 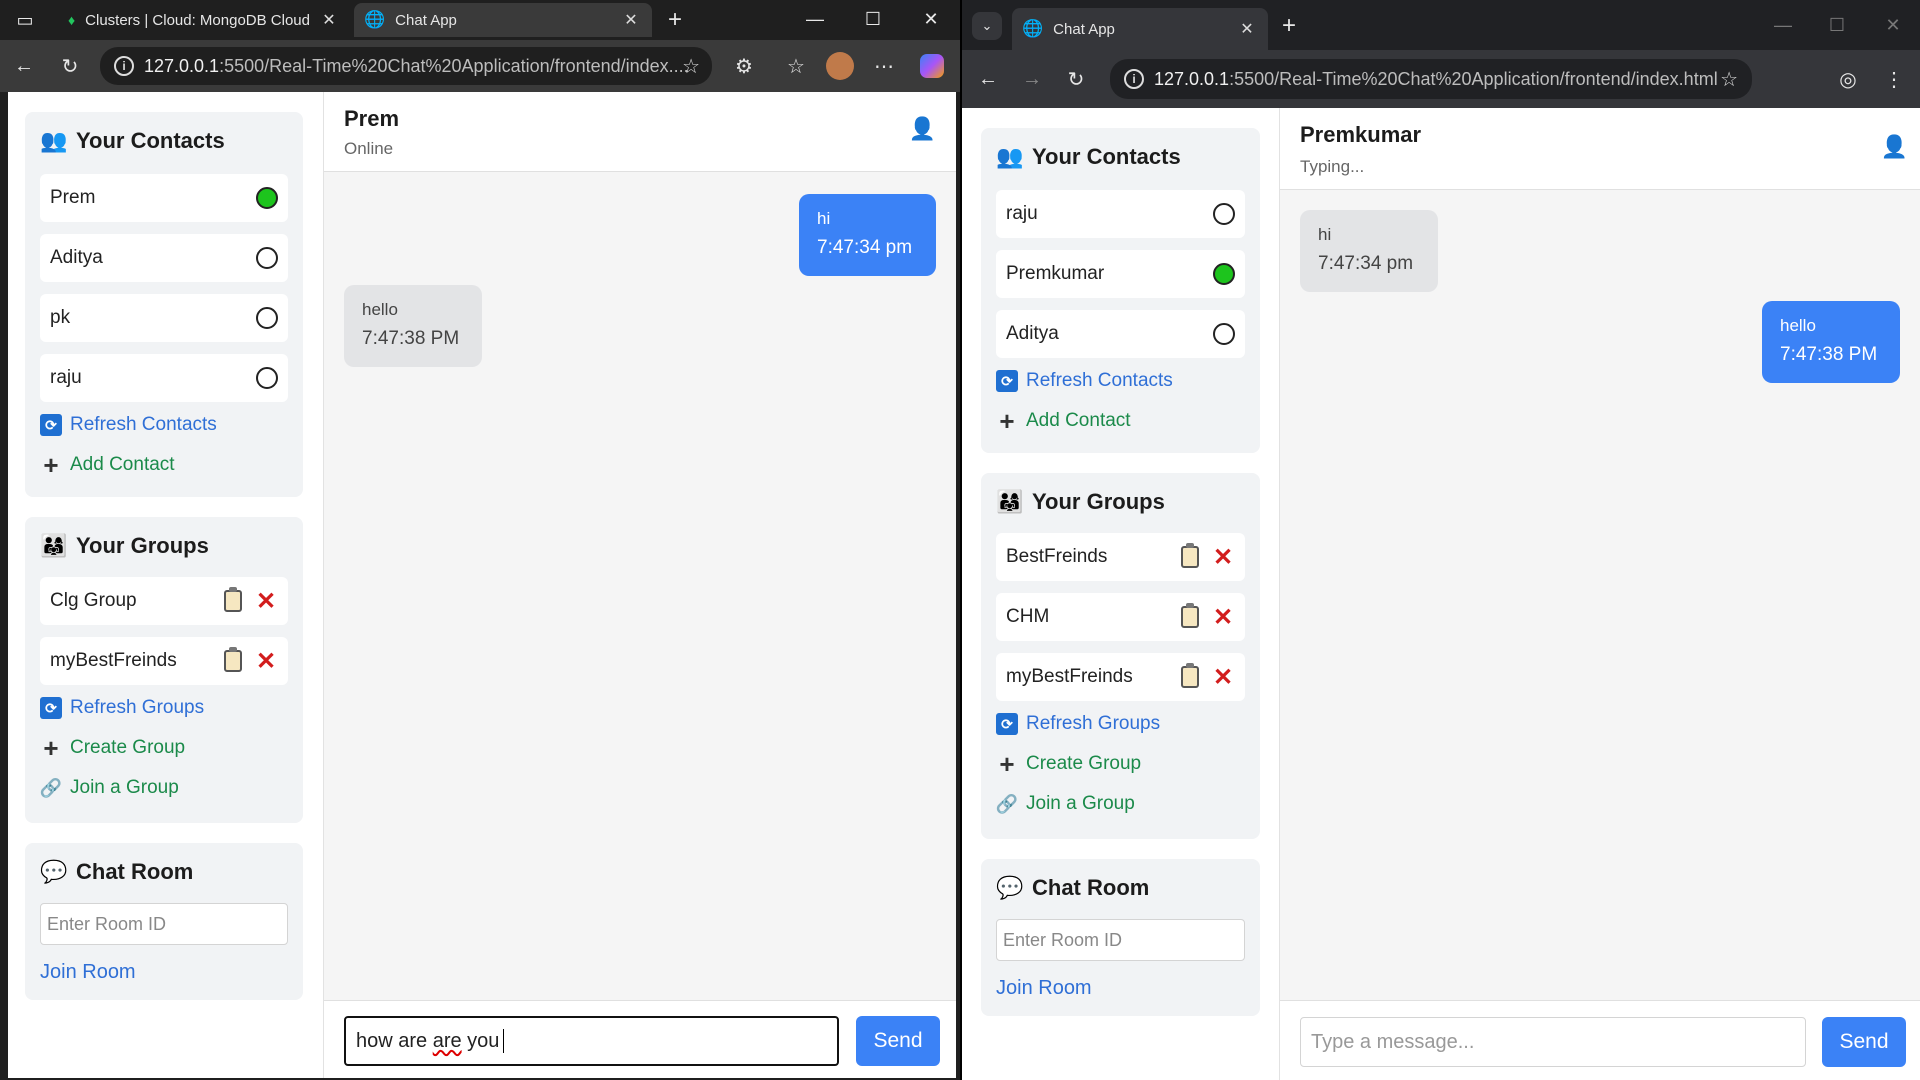 What do you see at coordinates (1120, 617) in the screenshot?
I see `group-item-chm: CHM ✕` at bounding box center [1120, 617].